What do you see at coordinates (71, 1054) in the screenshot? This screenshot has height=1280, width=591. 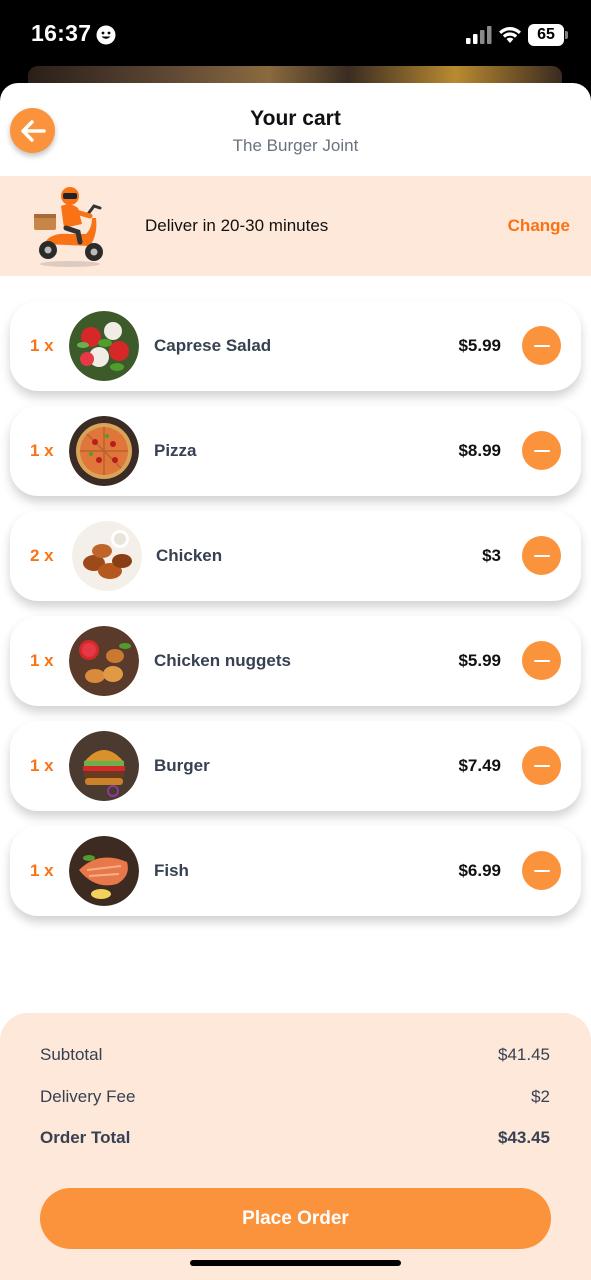 I see `subtotal-label: Subtotal` at bounding box center [71, 1054].